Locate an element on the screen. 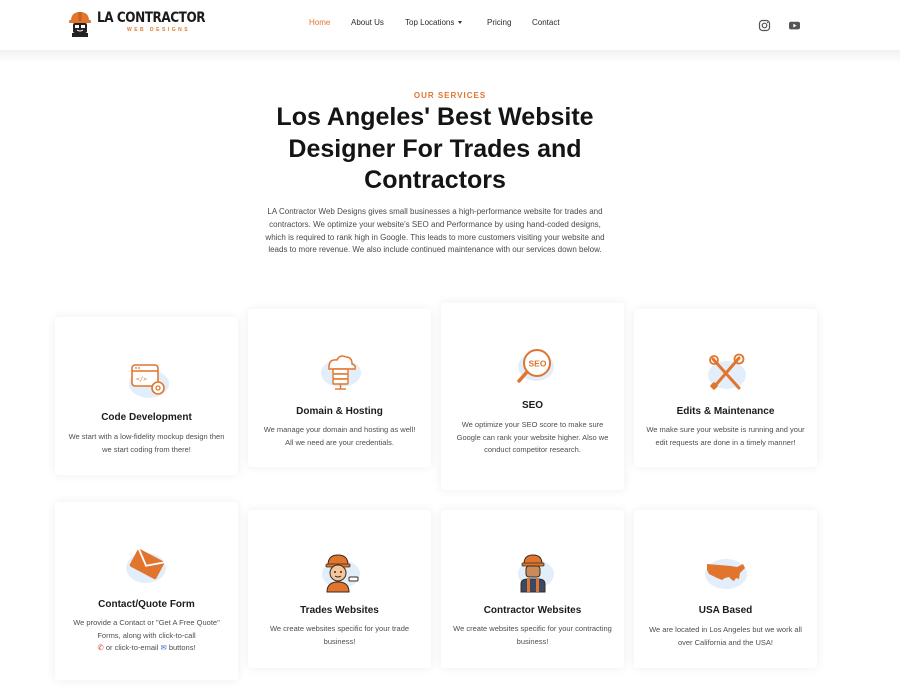 This screenshot has height=694, width=900. nav-top-locations: Top Locations is located at coordinates (434, 22).